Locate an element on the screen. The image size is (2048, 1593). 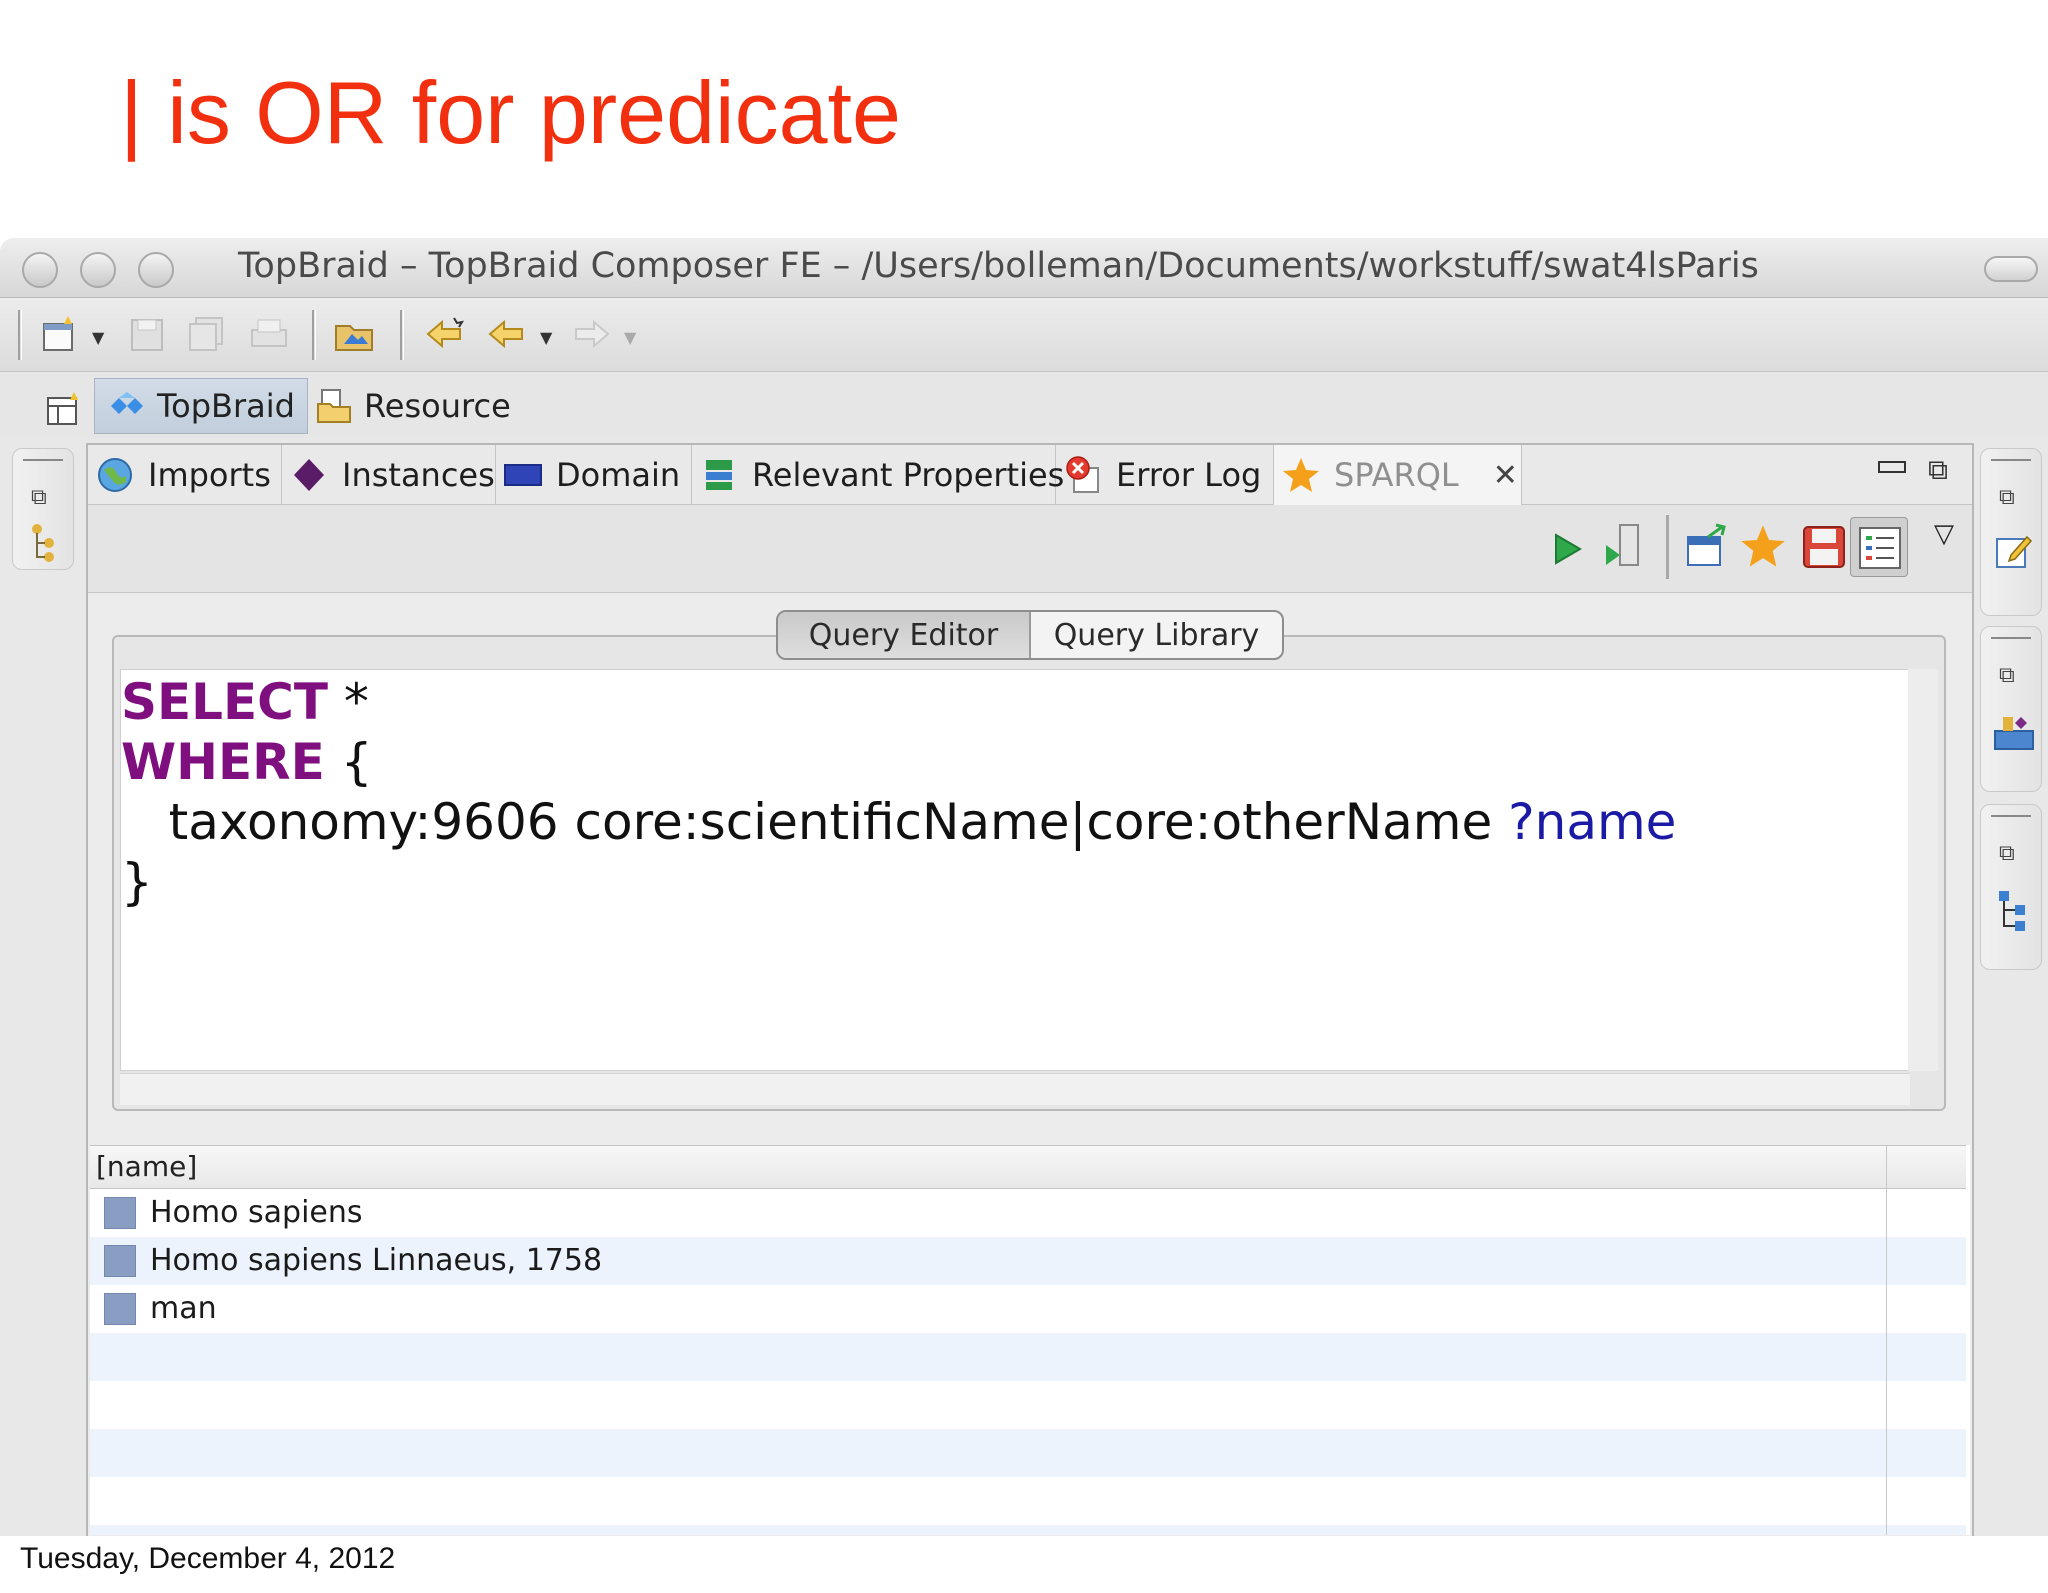
editor-horizontal-scrollbar is located at coordinates (1015, 1089).